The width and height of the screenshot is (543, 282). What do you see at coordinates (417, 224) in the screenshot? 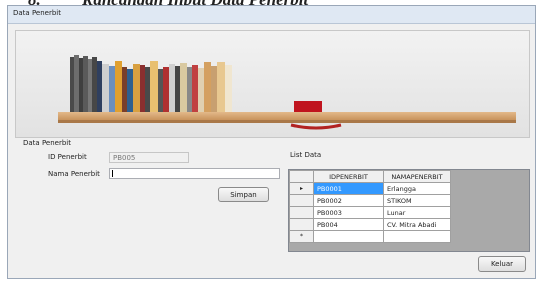
I see `cell-namapenerbit: CV. Mitra Abadi` at bounding box center [417, 224].